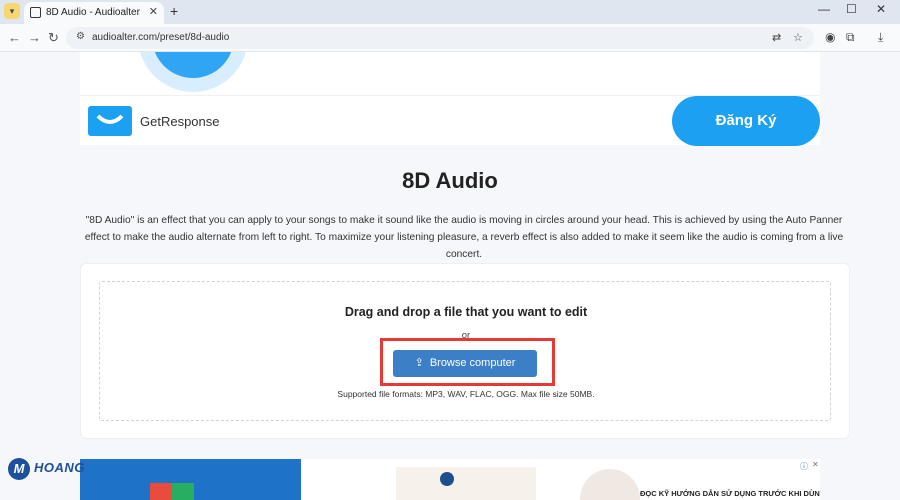  I want to click on ad-logo-red, so click(161, 491).